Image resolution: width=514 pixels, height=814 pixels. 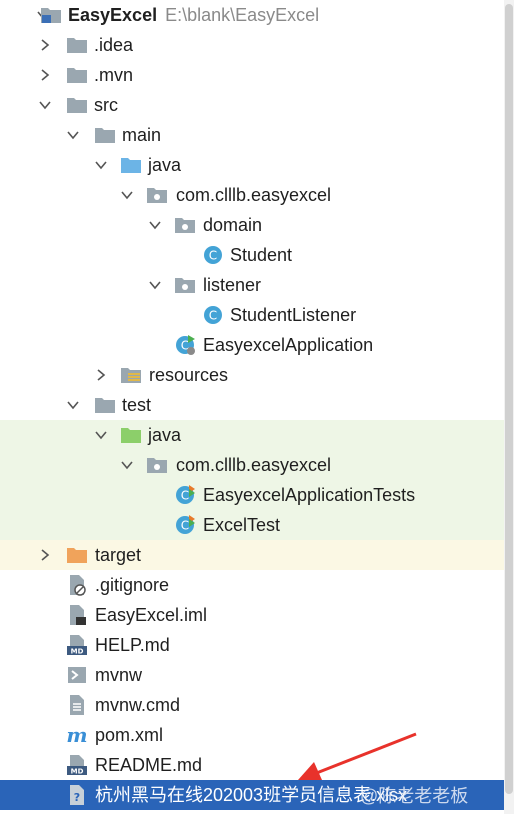 What do you see at coordinates (113, 15) in the screenshot?
I see `project-name: EasyExcel` at bounding box center [113, 15].